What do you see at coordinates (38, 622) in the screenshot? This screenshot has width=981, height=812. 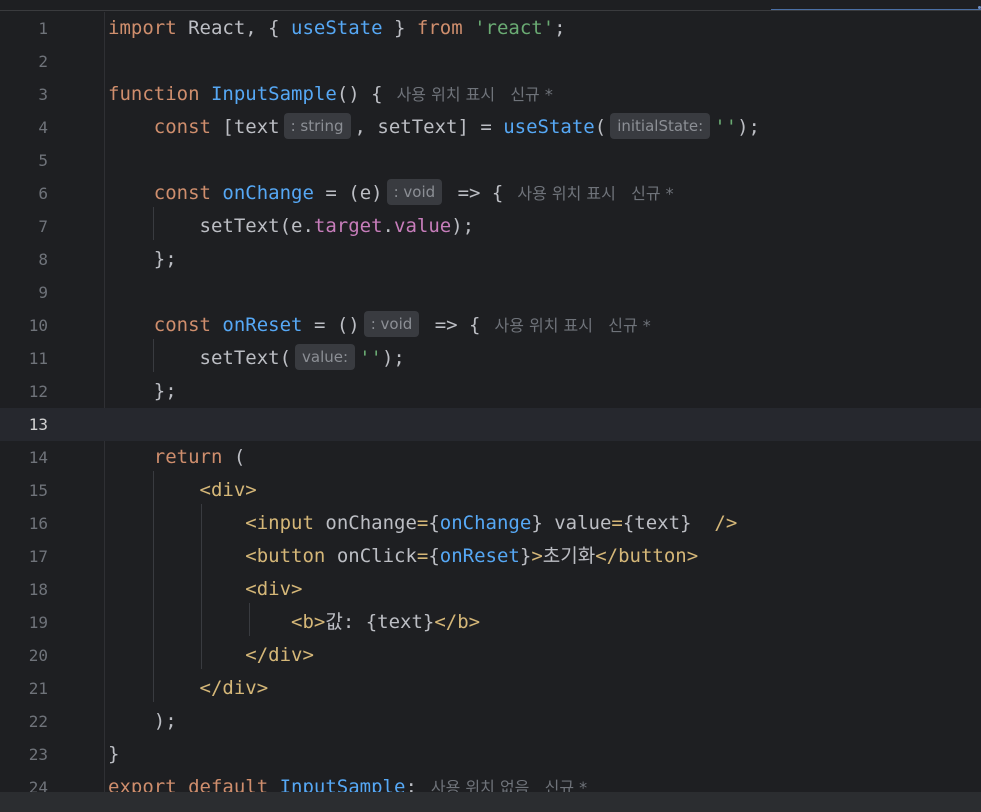 I see `line-number: 19` at bounding box center [38, 622].